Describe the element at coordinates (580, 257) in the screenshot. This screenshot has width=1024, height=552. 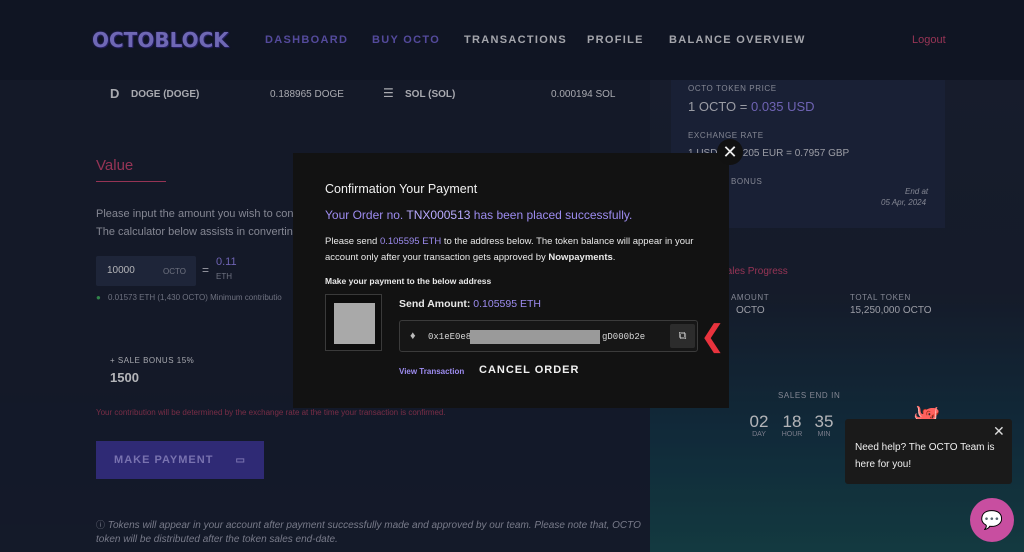
I see `provider-name: Nowpayments` at that location.